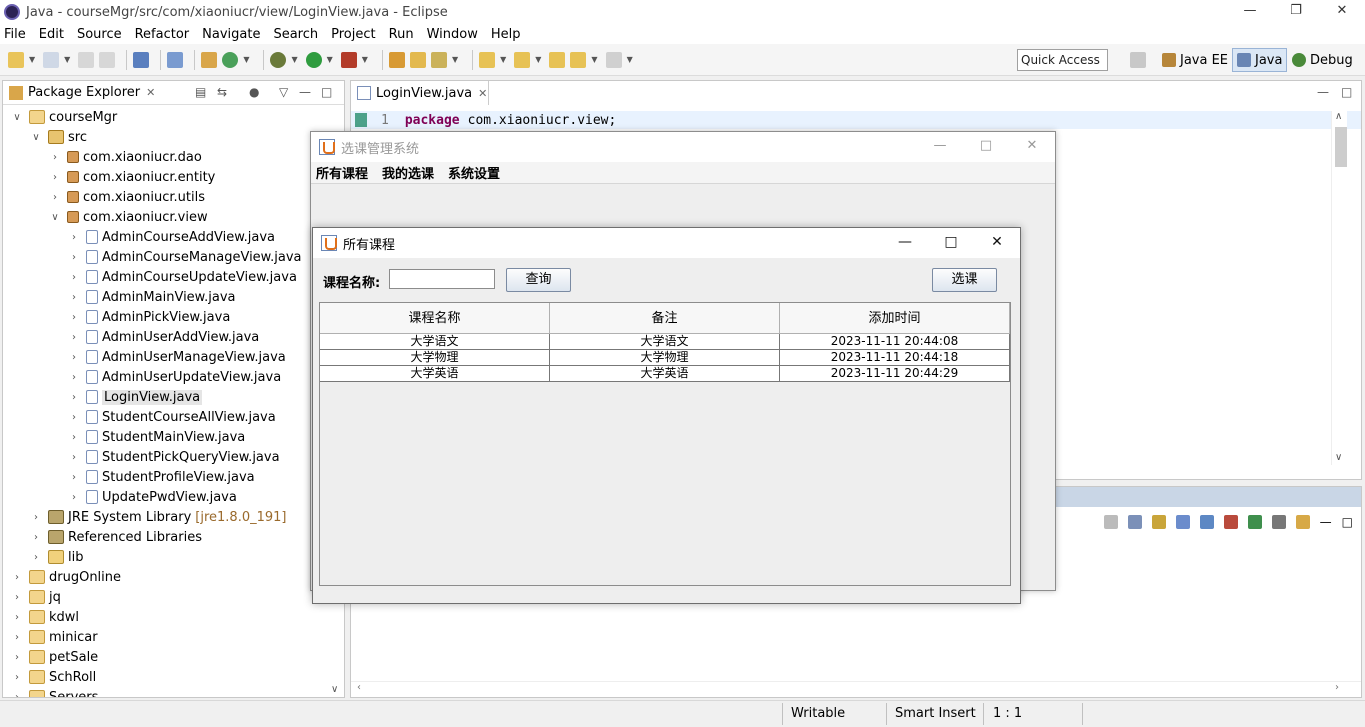 This screenshot has width=1365, height=727. Describe the element at coordinates (665, 374) in the screenshot. I see `table-row: 大学英语 大学英语 2023-11-11 20:44:29` at that location.